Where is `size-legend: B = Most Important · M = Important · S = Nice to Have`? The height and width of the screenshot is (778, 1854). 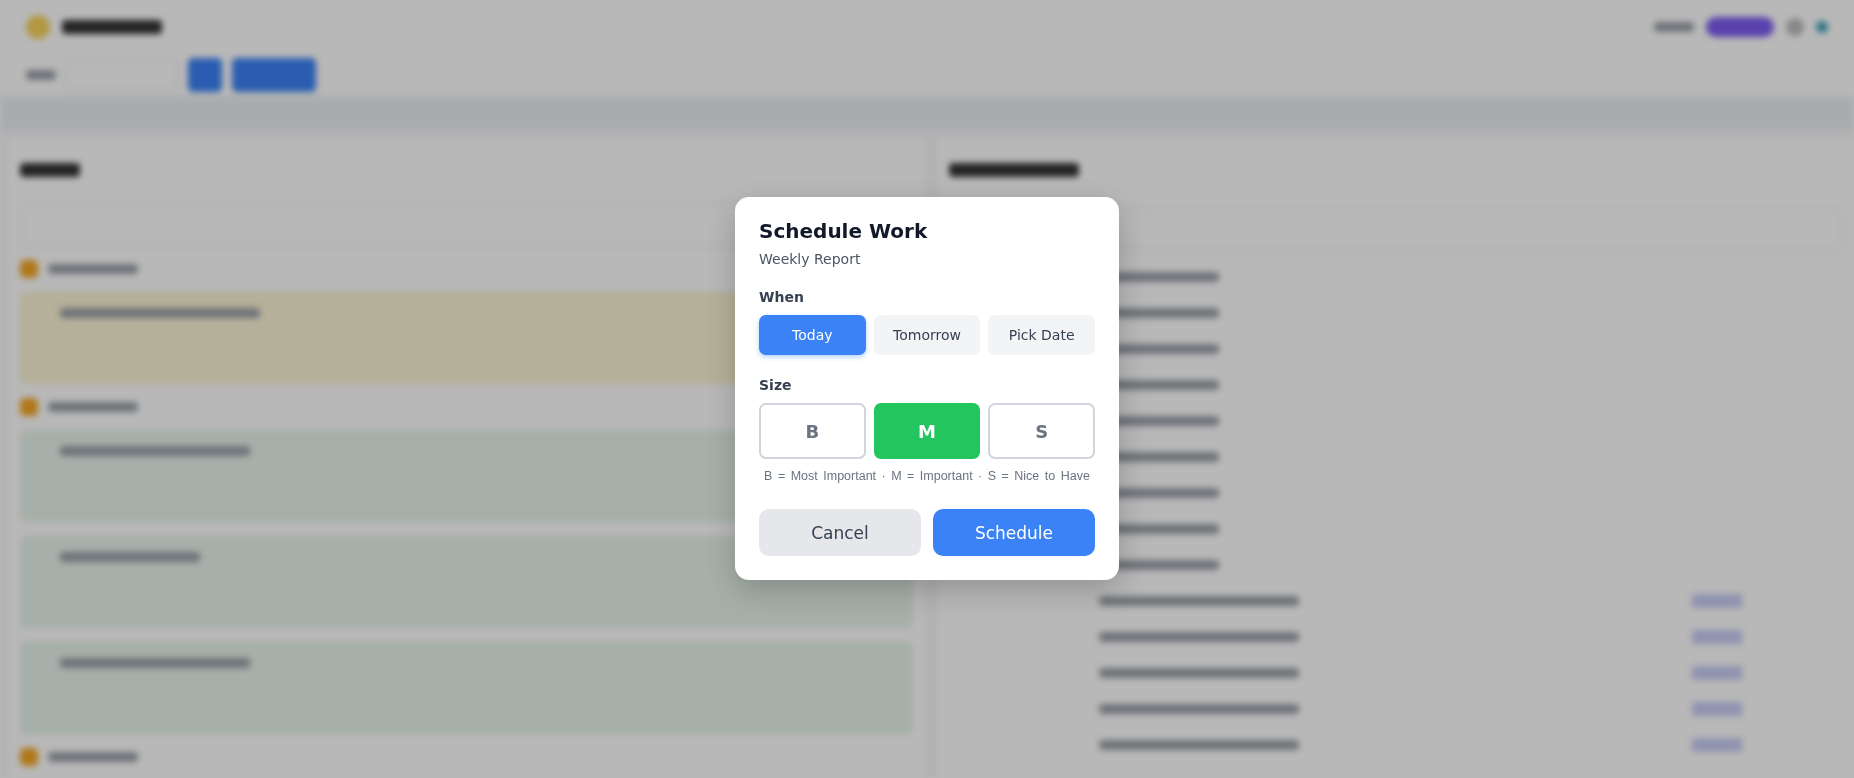 size-legend: B = Most Important · M = Important · S = Nice to Have is located at coordinates (927, 476).